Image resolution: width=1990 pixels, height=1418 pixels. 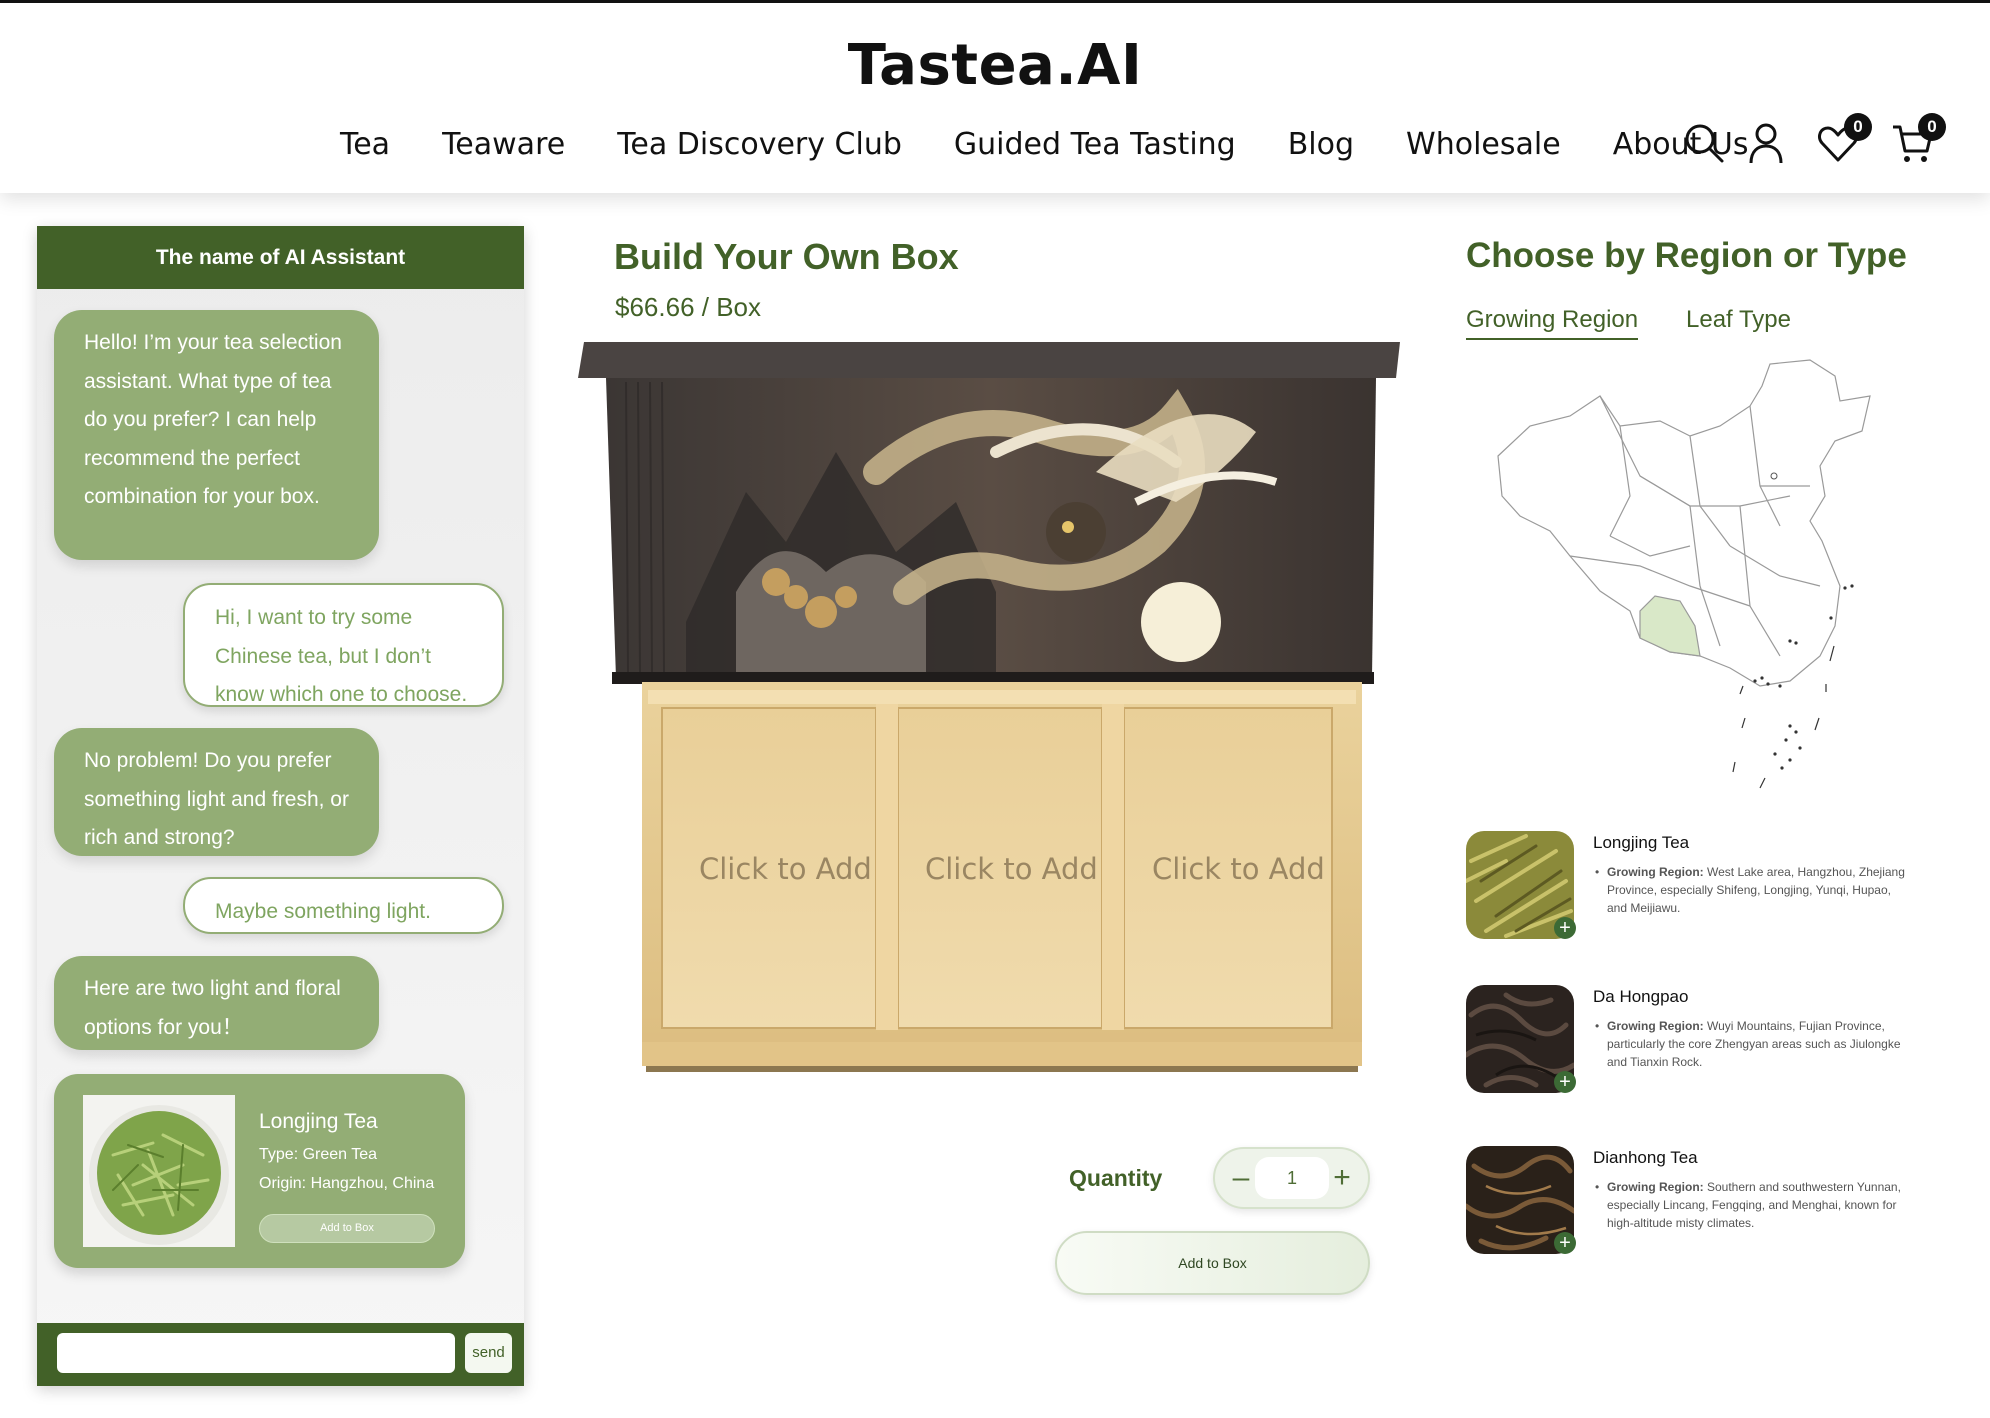 What do you see at coordinates (1095, 144) in the screenshot?
I see `nav-guided-tea-tasting: Guided Tea Tasting` at bounding box center [1095, 144].